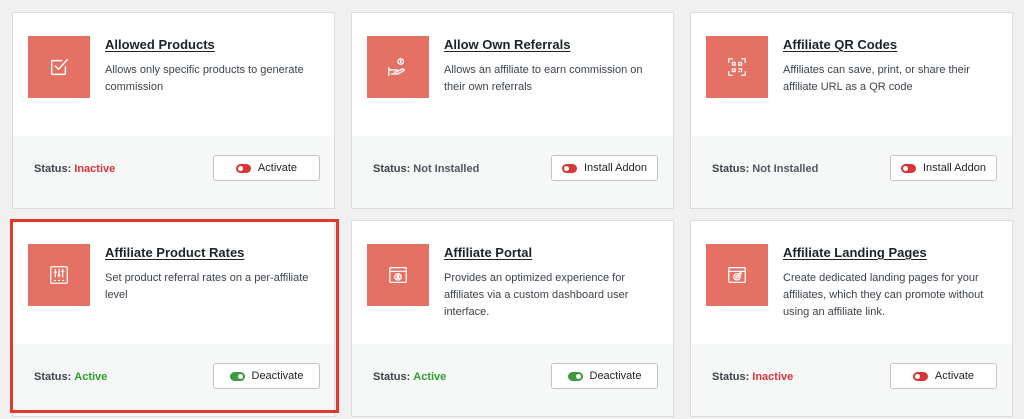  I want to click on addon-title-link: Allowed Products, so click(160, 44).